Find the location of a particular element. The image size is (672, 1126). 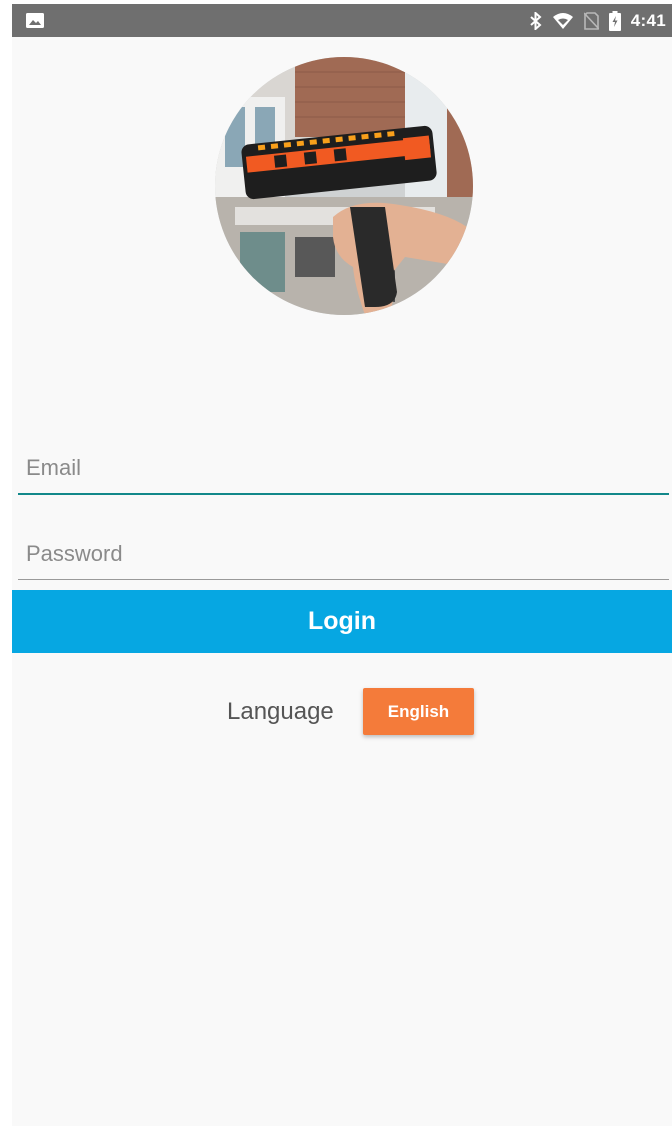

app-logo is located at coordinates (344, 186).